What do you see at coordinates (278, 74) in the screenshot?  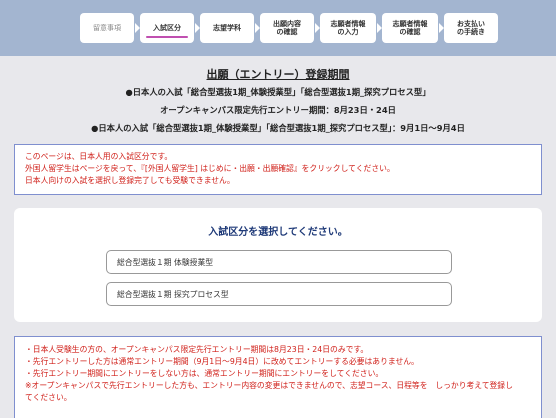 I see `page-title: 出願（エントリー）登録期間` at bounding box center [278, 74].